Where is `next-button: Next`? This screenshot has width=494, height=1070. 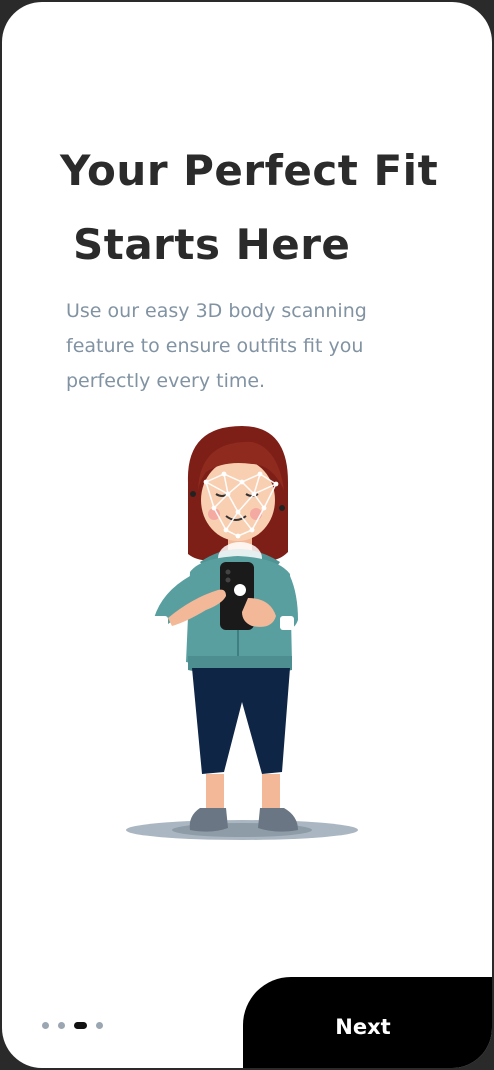 next-button: Next is located at coordinates (367, 1022).